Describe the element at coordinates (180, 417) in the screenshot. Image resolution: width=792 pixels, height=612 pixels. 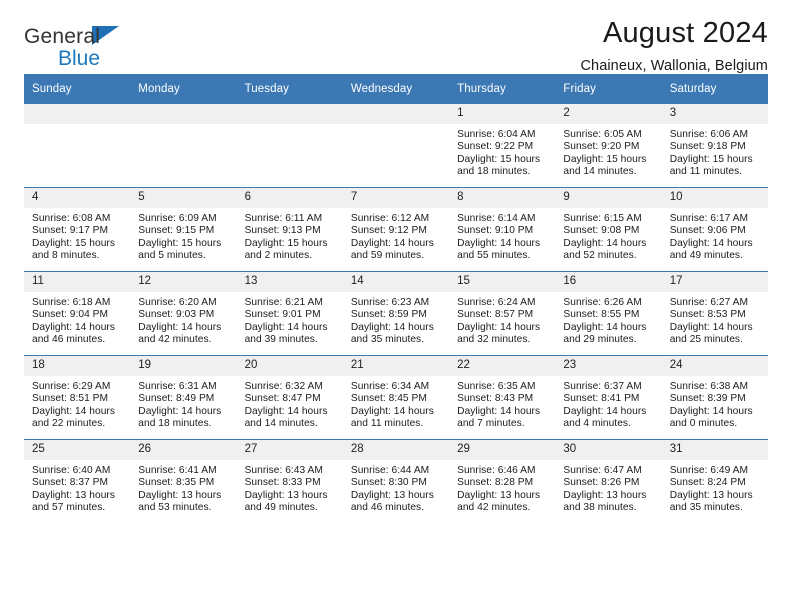
I see `daylight-text: Daylight: 14 hours and 18 minutes.` at that location.